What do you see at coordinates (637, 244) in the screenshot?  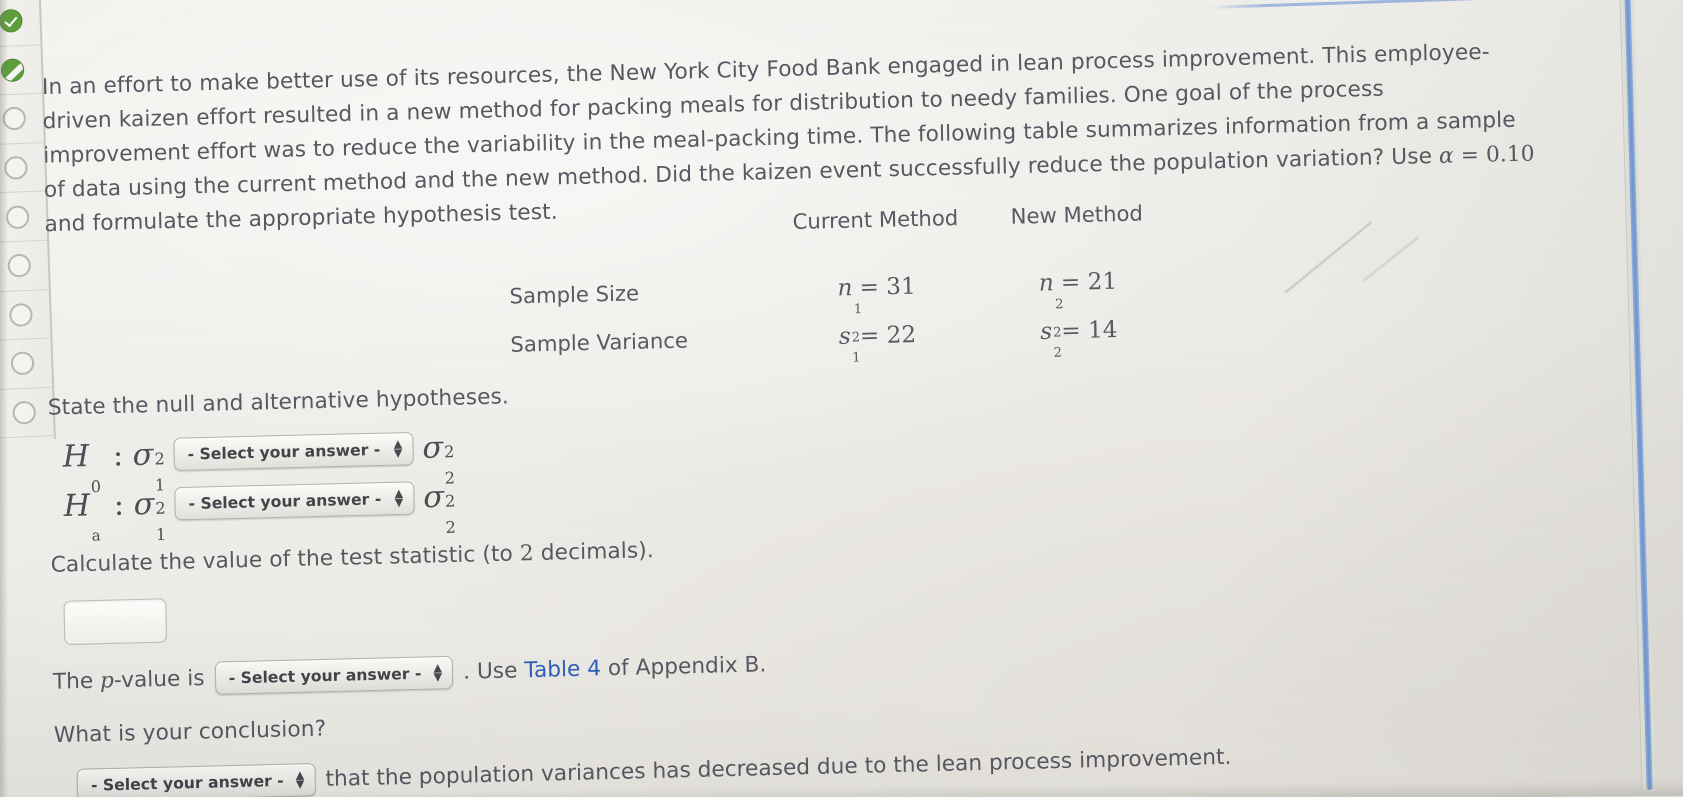 I see `table-corner-header` at bounding box center [637, 244].